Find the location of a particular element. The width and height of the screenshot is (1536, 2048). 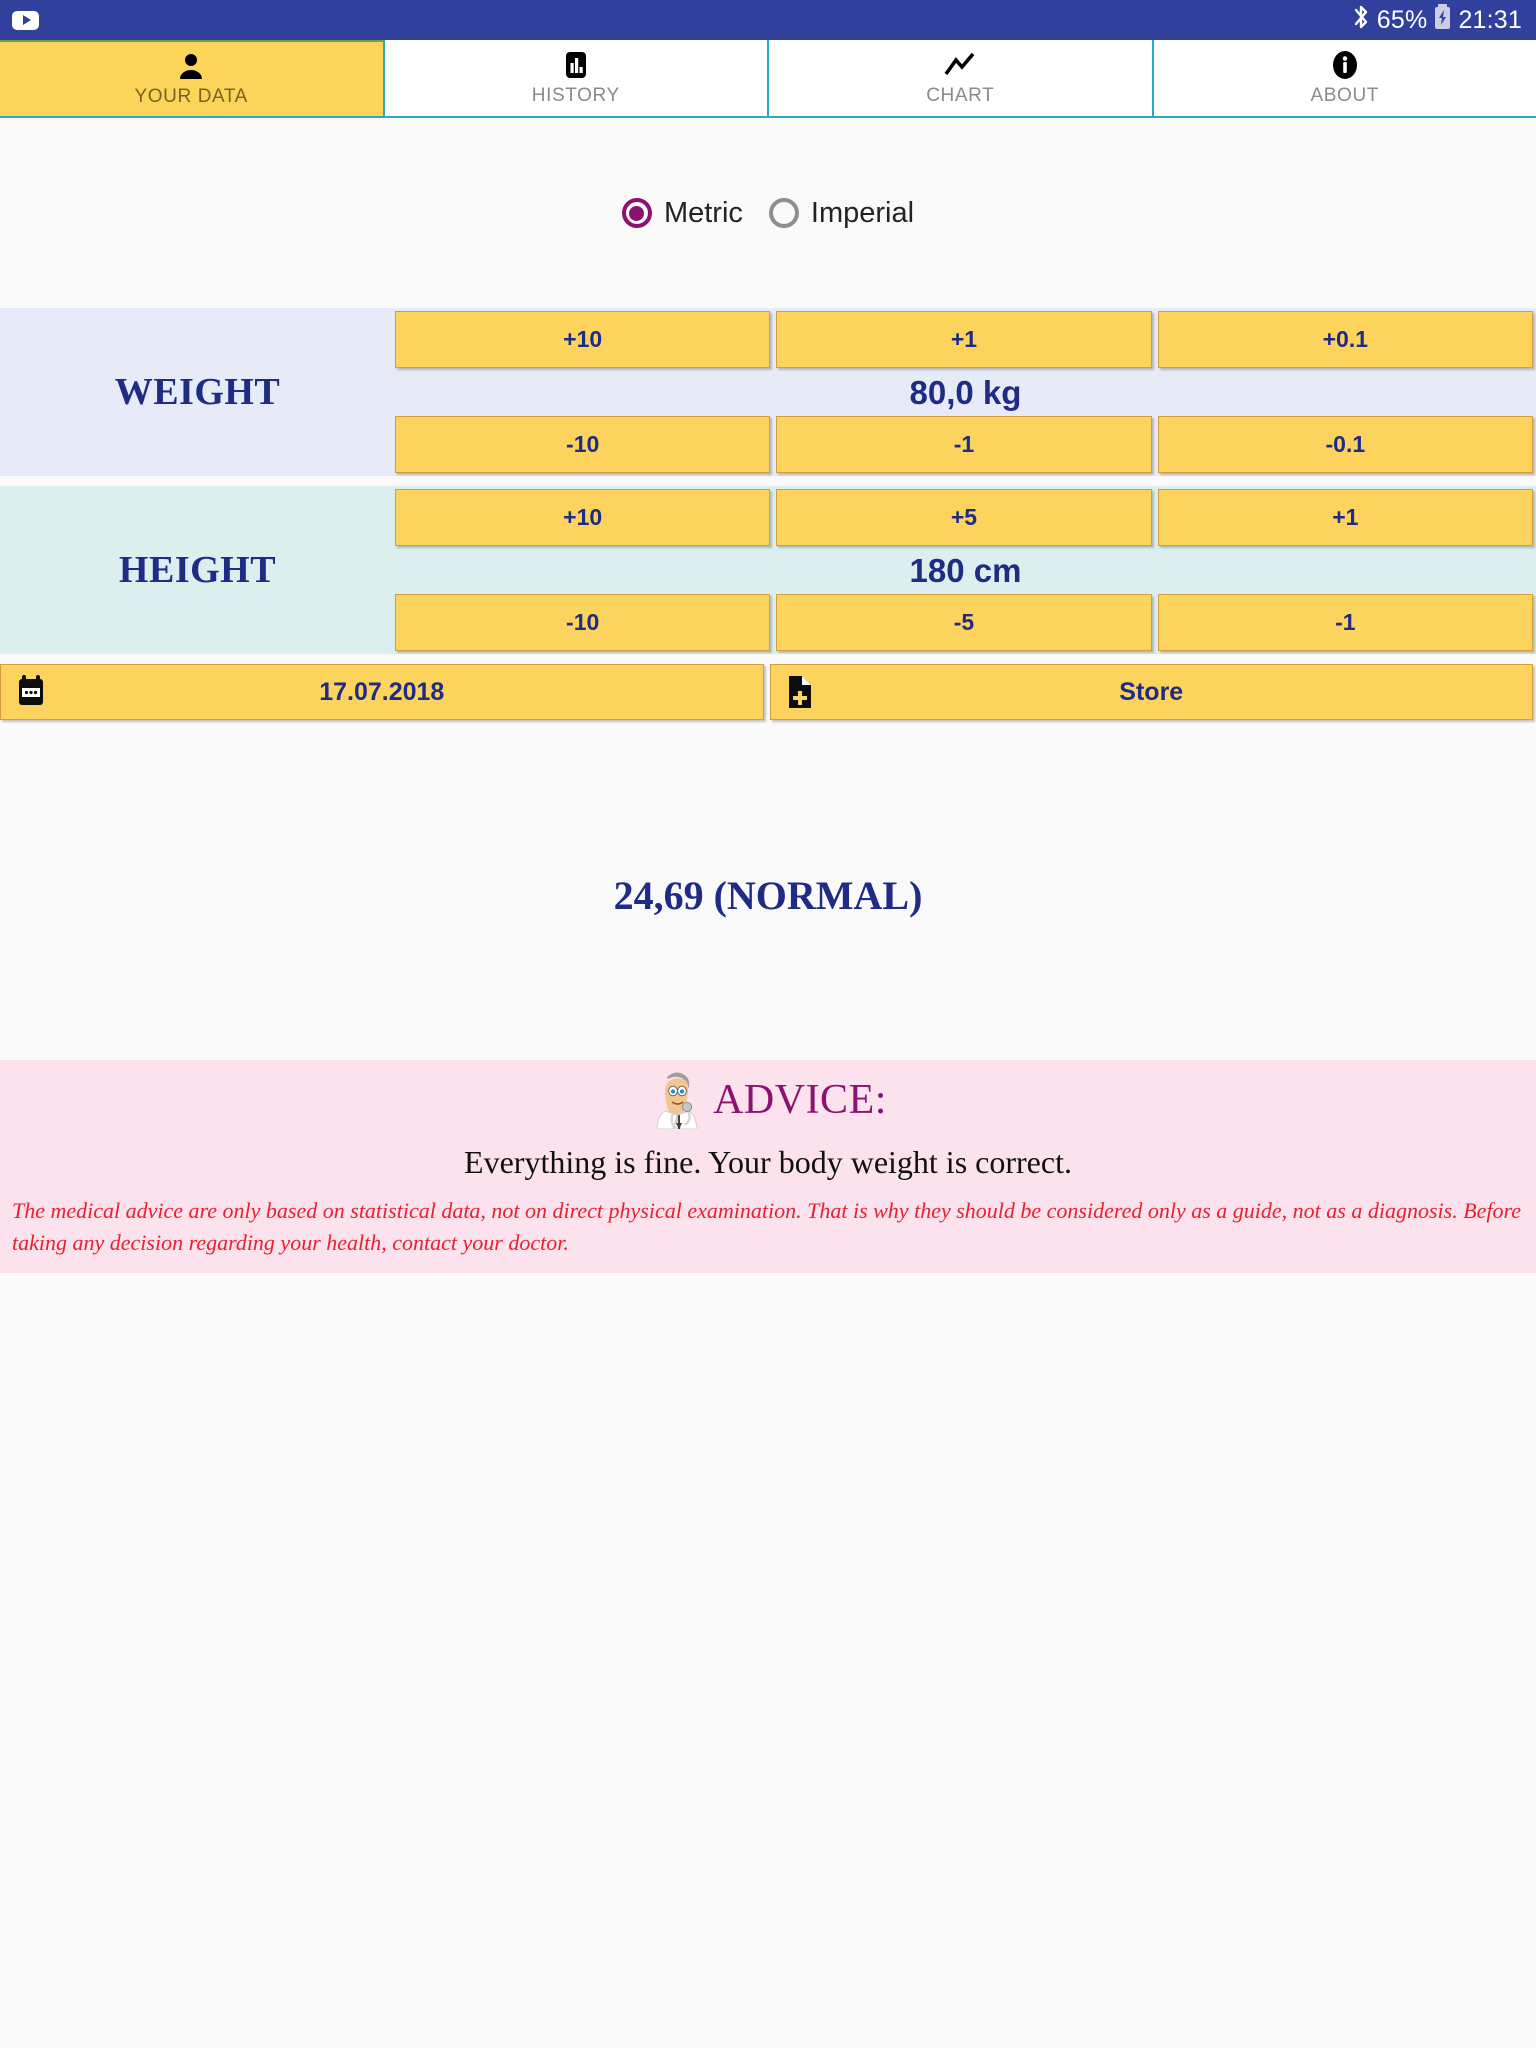

tab-history: HISTORY is located at coordinates (576, 78).